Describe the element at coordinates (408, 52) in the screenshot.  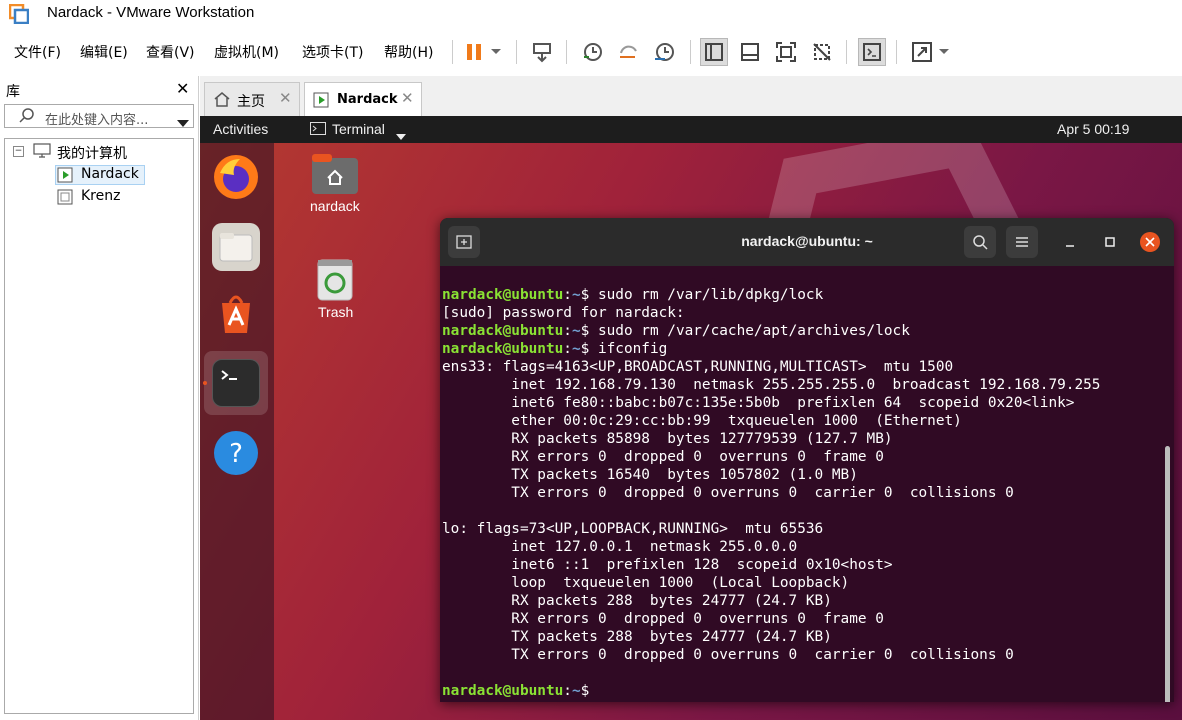
I see `menu-help: 帮助(H)` at that location.